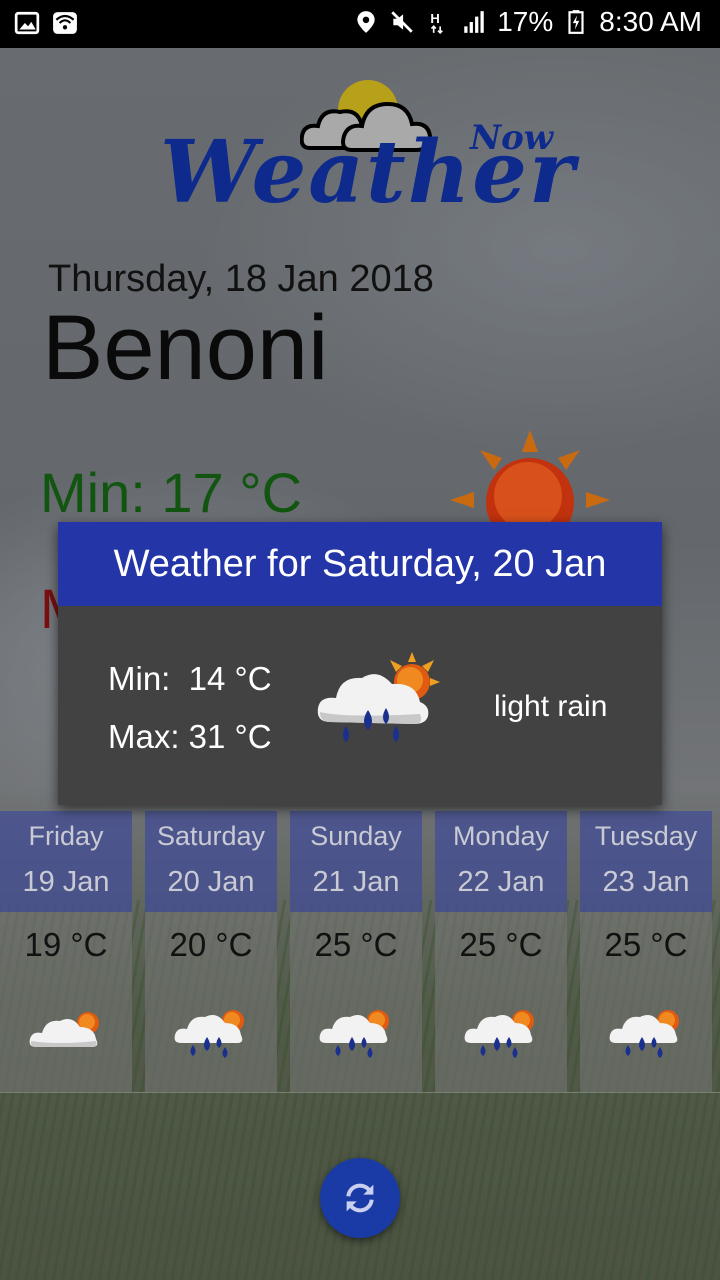 The height and width of the screenshot is (1280, 720). I want to click on forecast-day-date: 19 Jan, so click(66, 882).